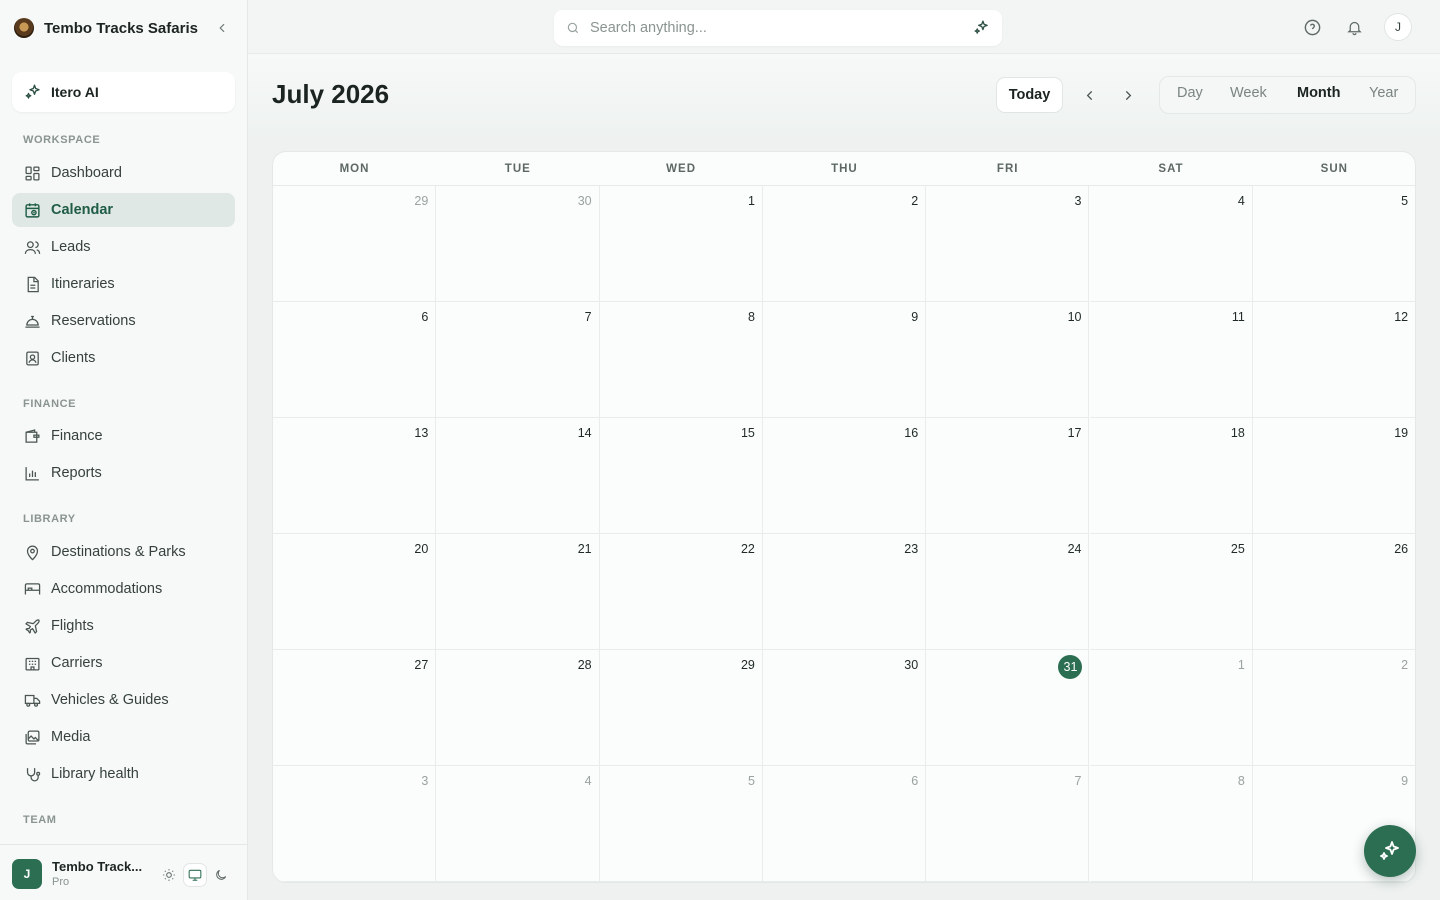 The width and height of the screenshot is (1440, 900). Describe the element at coordinates (123, 321) in the screenshot. I see `sidebar-item-reservations: Reservations` at that location.